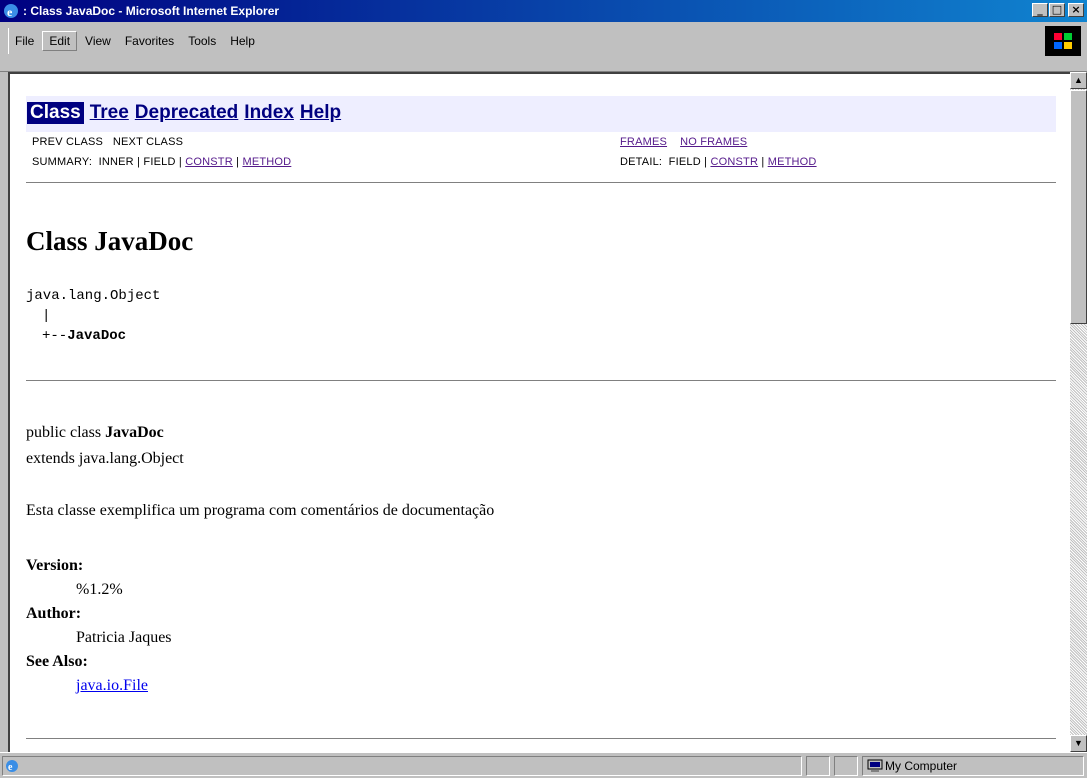 This screenshot has height=778, width=1087. Describe the element at coordinates (98, 41) in the screenshot. I see `menu-view: View` at that location.